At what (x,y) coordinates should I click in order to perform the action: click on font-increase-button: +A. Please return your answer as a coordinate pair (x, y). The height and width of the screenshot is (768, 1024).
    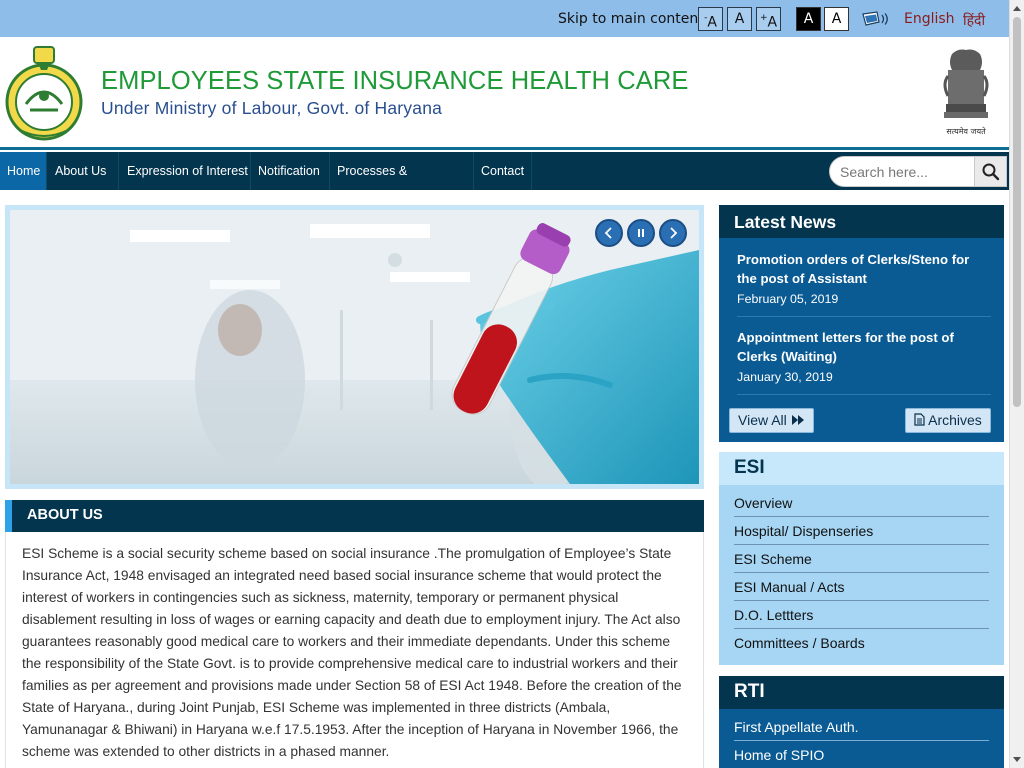
    Looking at the image, I should click on (768, 19).